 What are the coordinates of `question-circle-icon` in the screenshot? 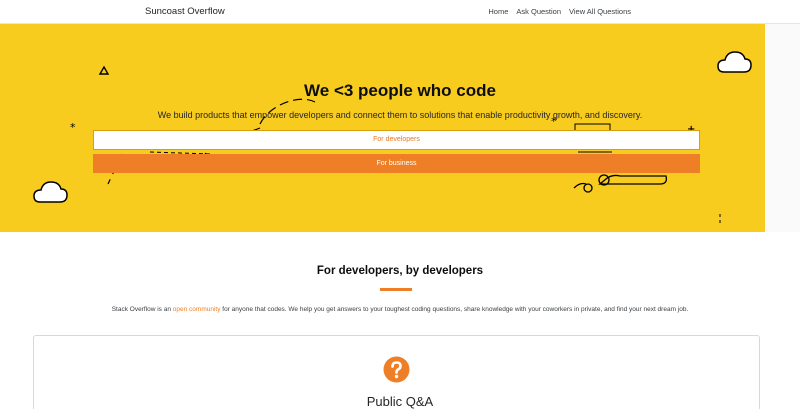 It's located at (396, 369).